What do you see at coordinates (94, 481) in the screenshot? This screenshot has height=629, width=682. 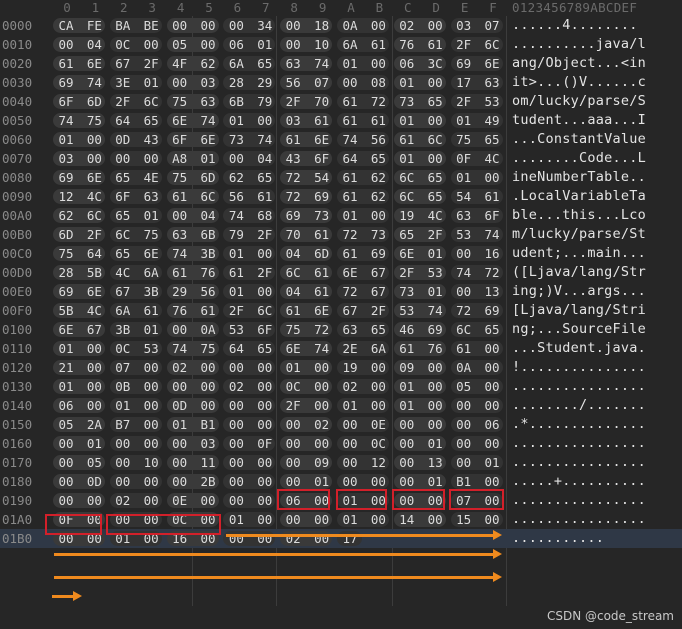 I see `hex-byte: 0D` at bounding box center [94, 481].